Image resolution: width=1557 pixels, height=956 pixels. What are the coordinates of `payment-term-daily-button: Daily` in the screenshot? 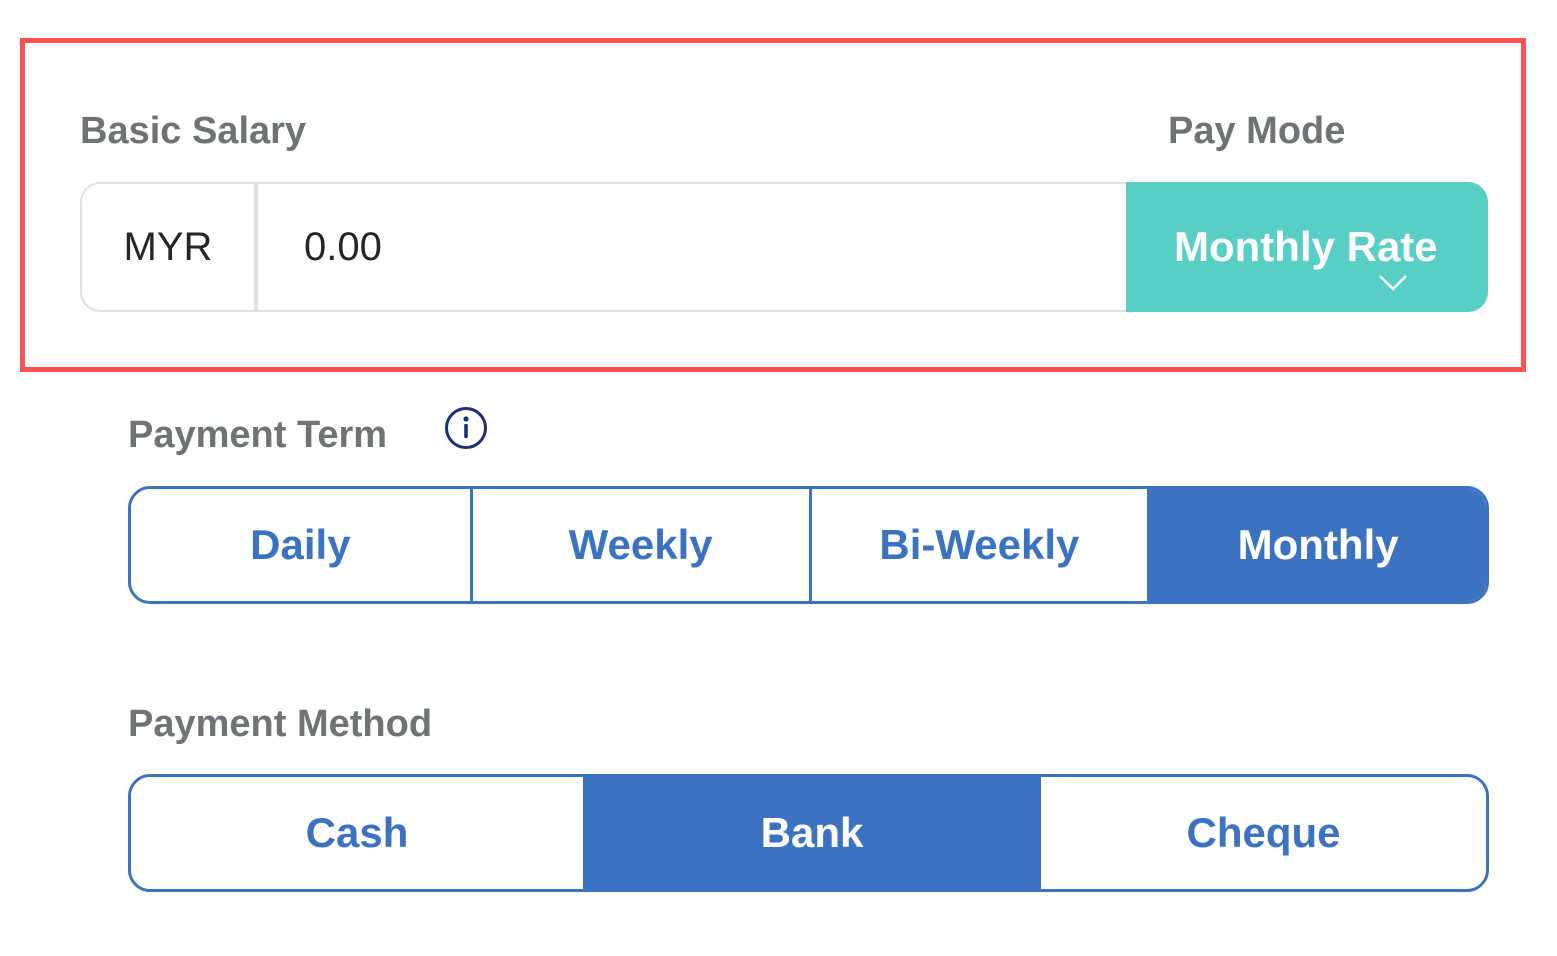 It's located at (300, 545).